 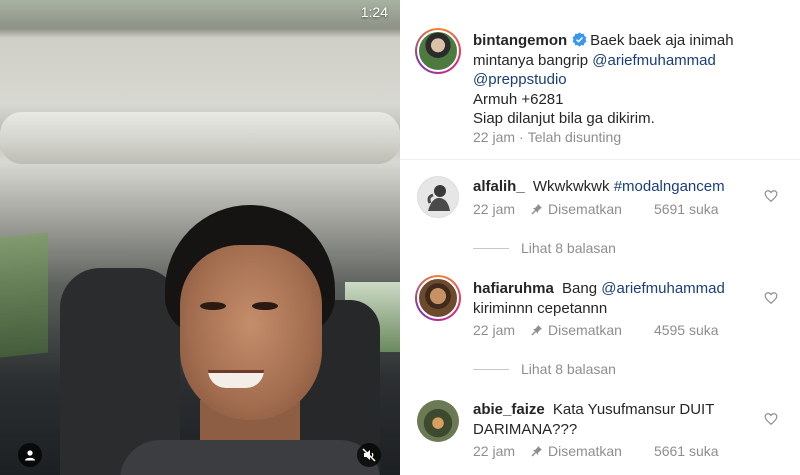 I want to click on avatar-image, so click(x=438, y=198).